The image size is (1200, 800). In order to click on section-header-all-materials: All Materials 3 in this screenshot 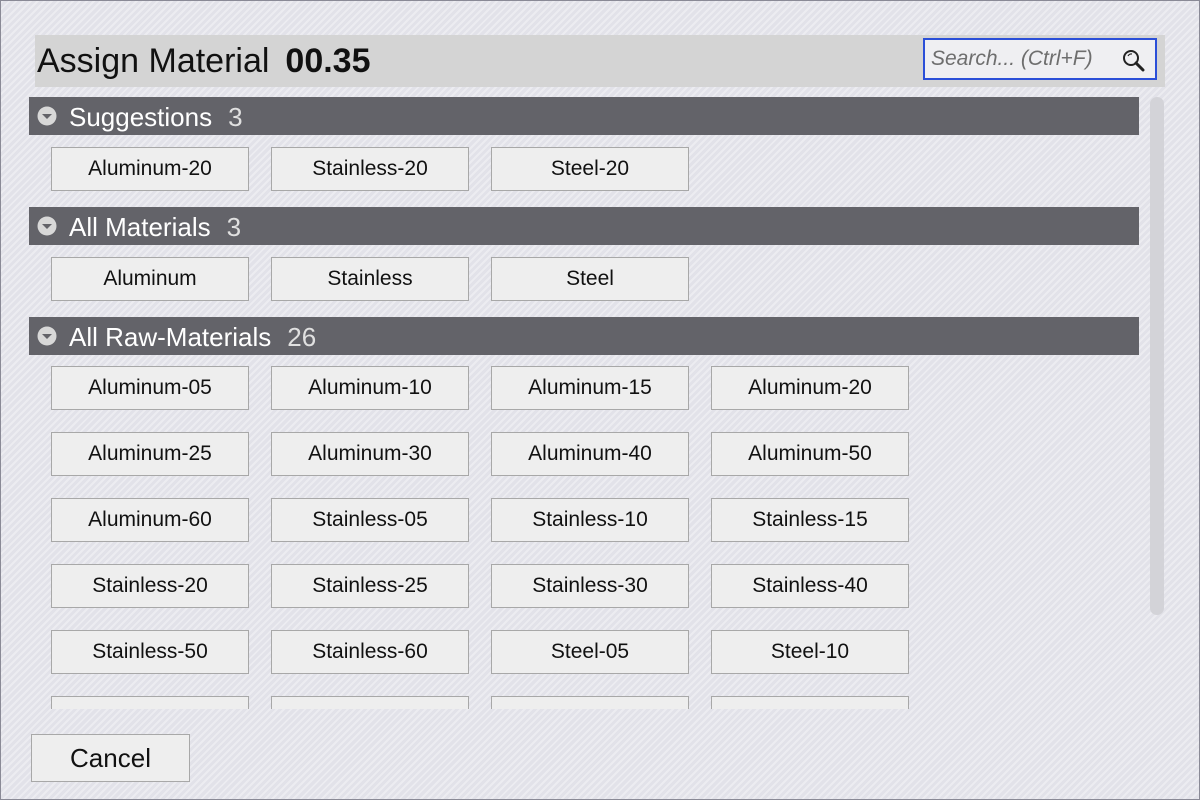, I will do `click(584, 226)`.